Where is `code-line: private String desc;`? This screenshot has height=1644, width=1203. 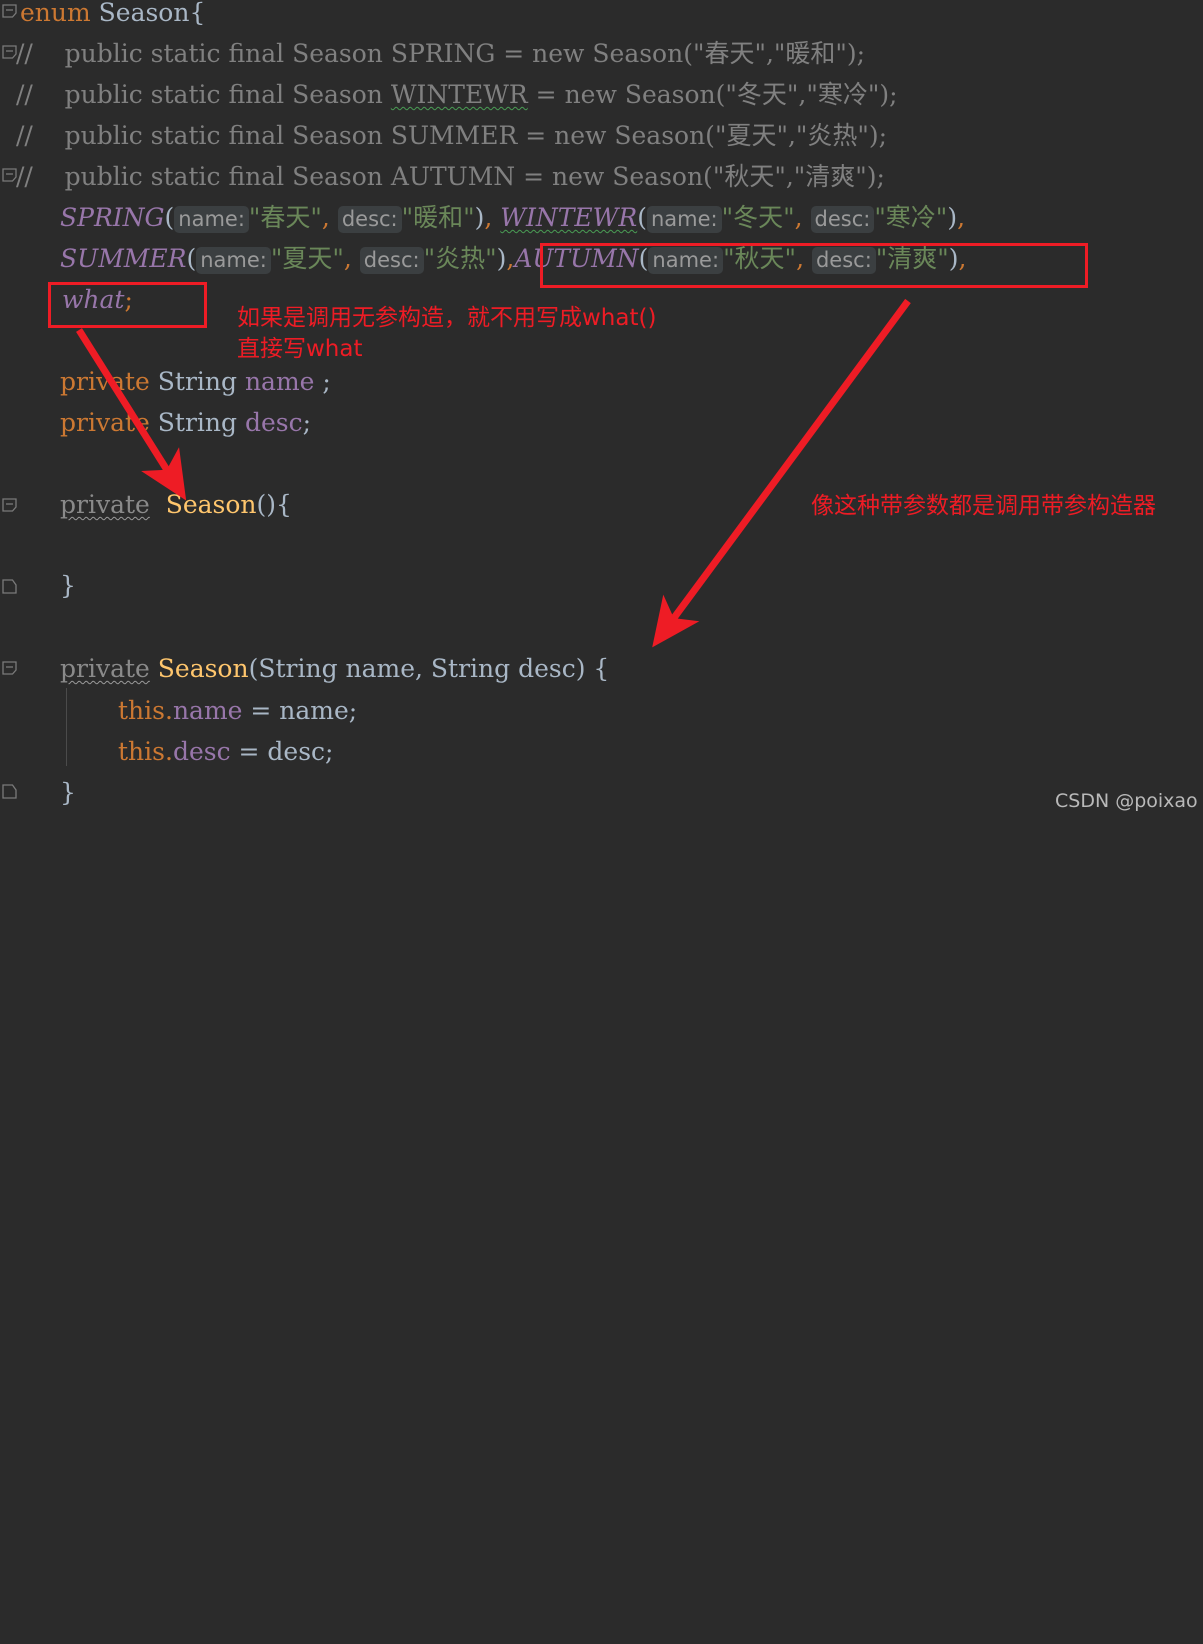 code-line: private String desc; is located at coordinates (631, 422).